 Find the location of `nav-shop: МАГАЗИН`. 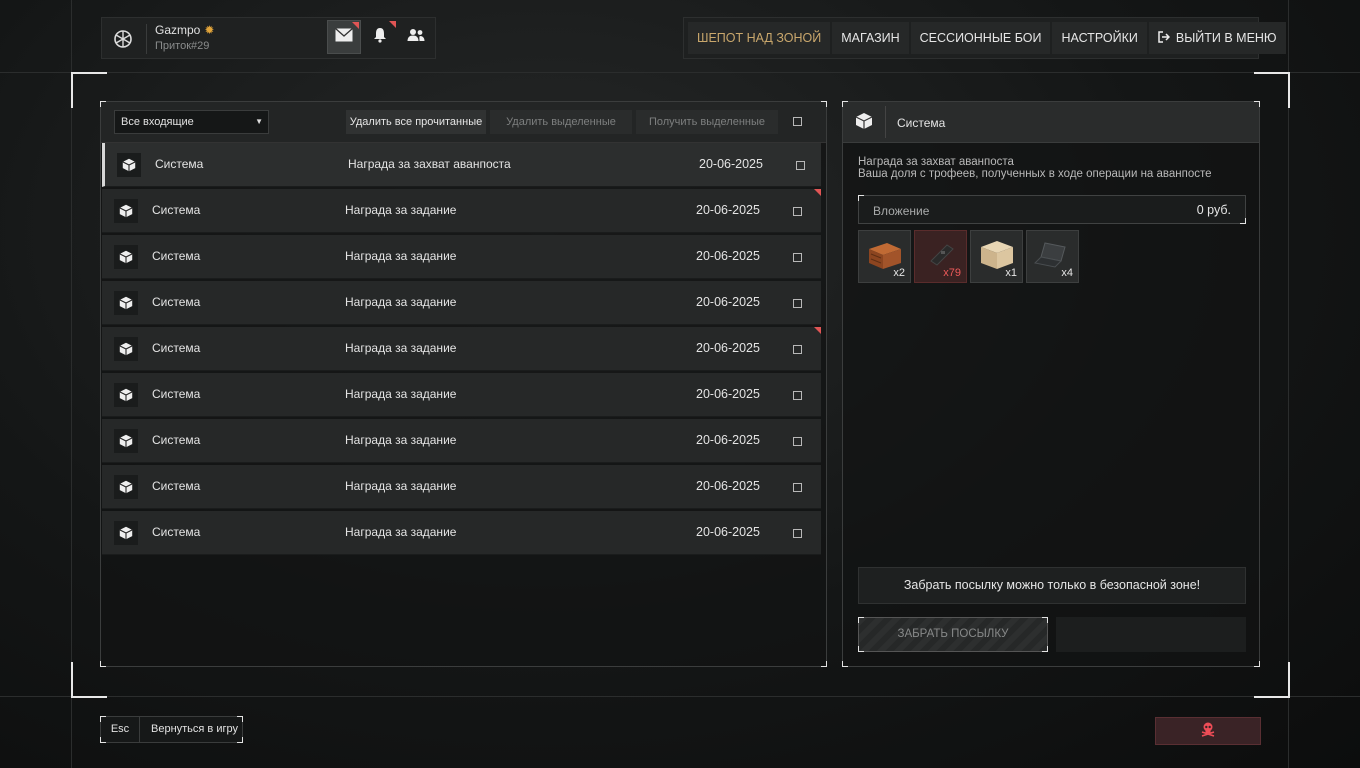

nav-shop: МАГАЗИН is located at coordinates (870, 38).